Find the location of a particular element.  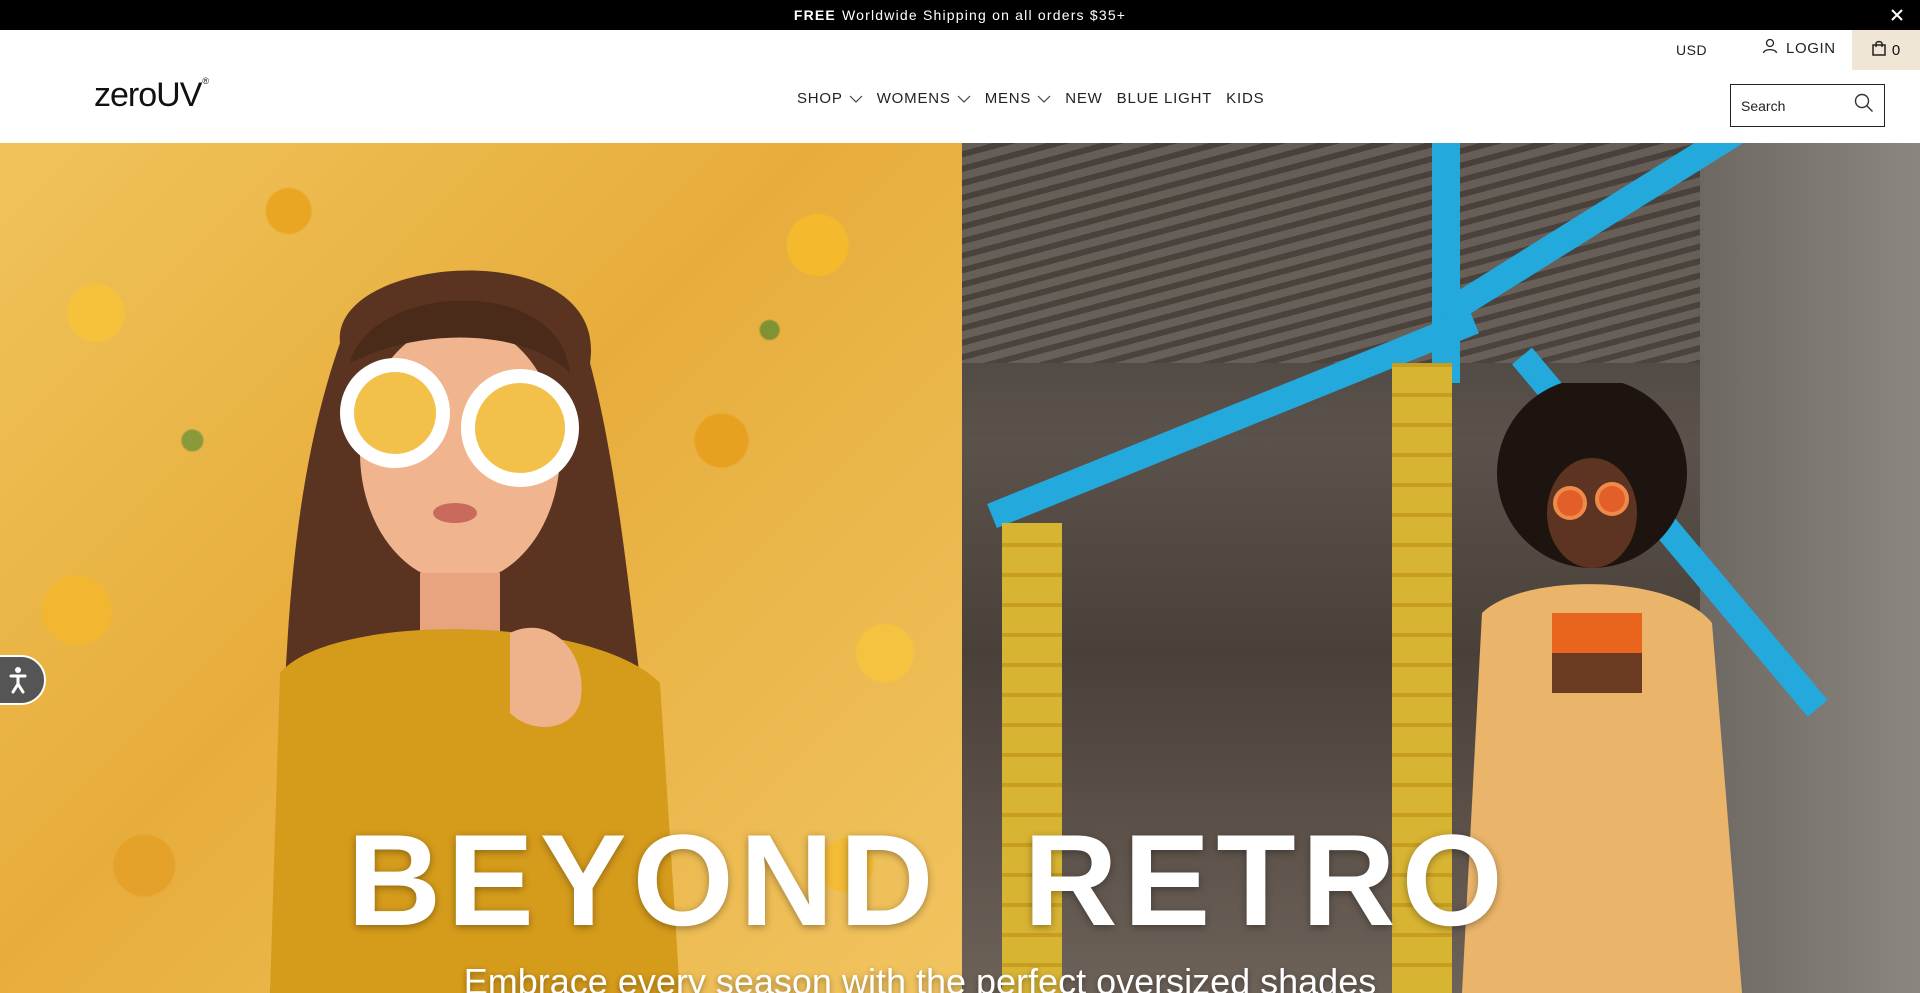

nav-label: BLUE LIGHT is located at coordinates (1164, 98).